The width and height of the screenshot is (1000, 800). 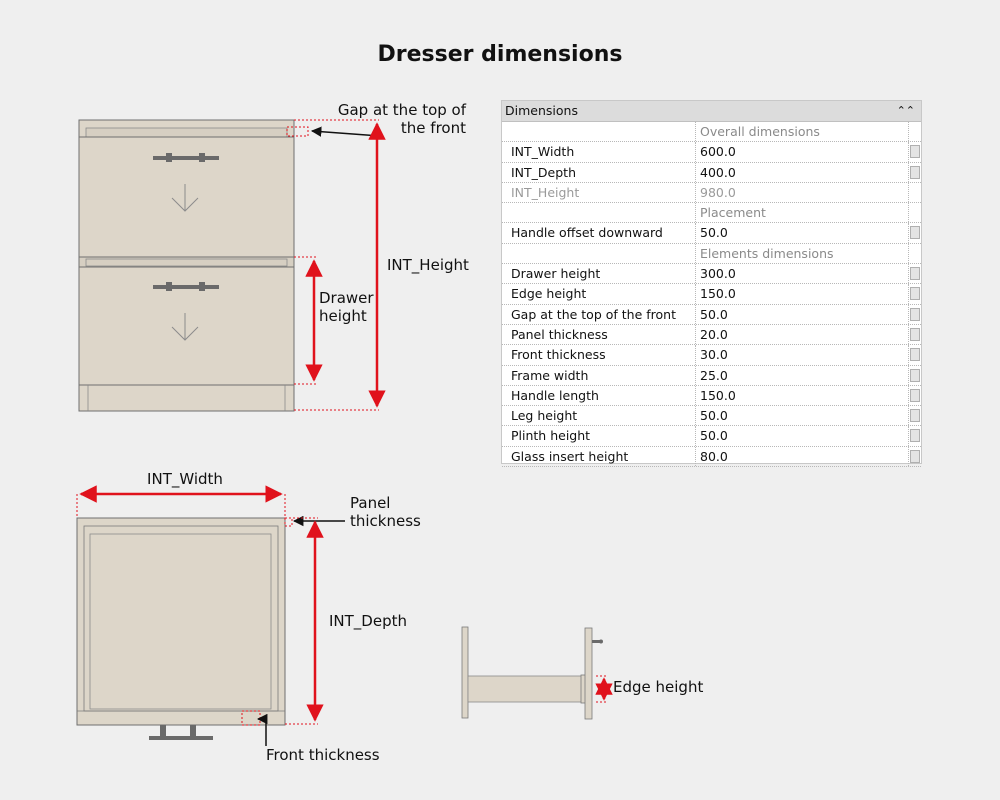 What do you see at coordinates (802, 253) in the screenshot?
I see `group-label: Elements dimensions` at bounding box center [802, 253].